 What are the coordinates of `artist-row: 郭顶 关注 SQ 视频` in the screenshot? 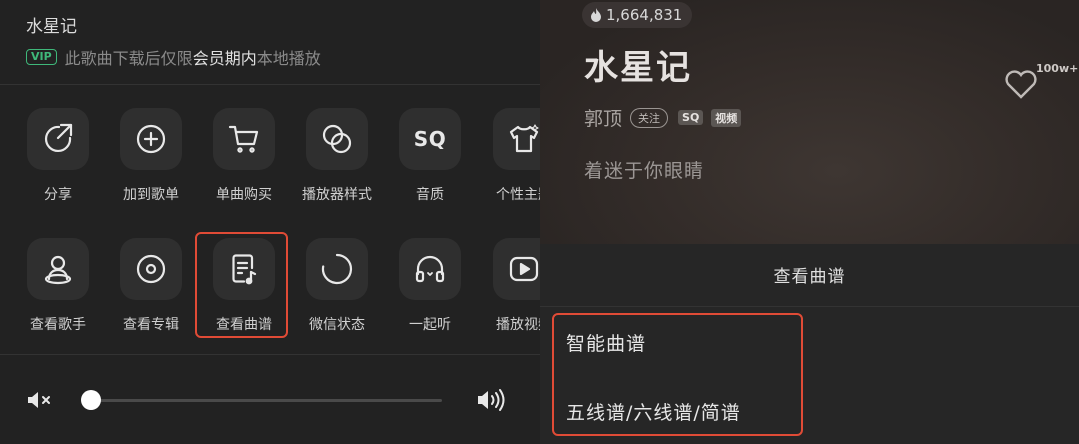 It's located at (666, 117).